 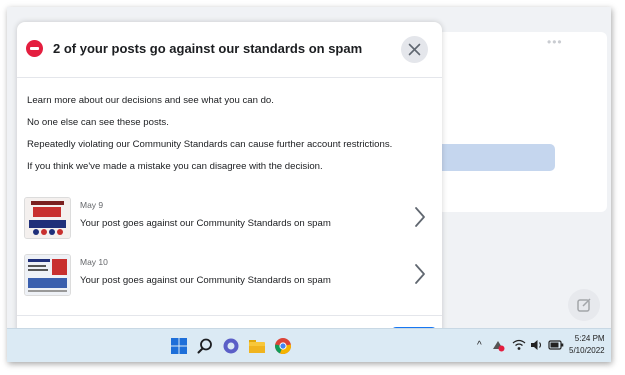 I want to click on taskbar: ^ 5:24 PM 5/10/2022, so click(x=309, y=345).